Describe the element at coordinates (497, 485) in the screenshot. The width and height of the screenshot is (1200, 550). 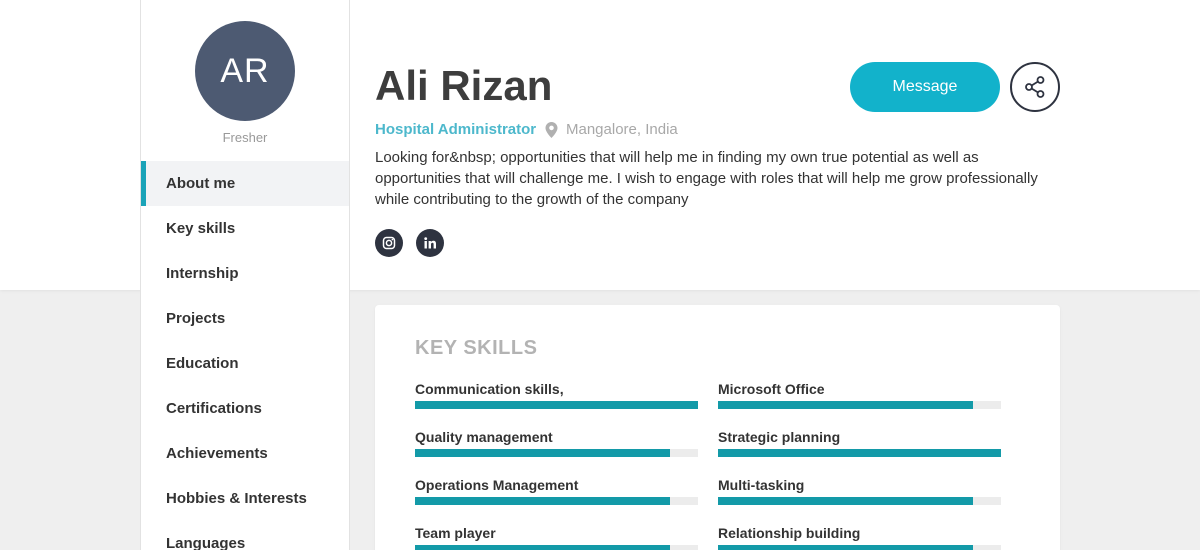
I see `skill-label: Operations Management` at that location.